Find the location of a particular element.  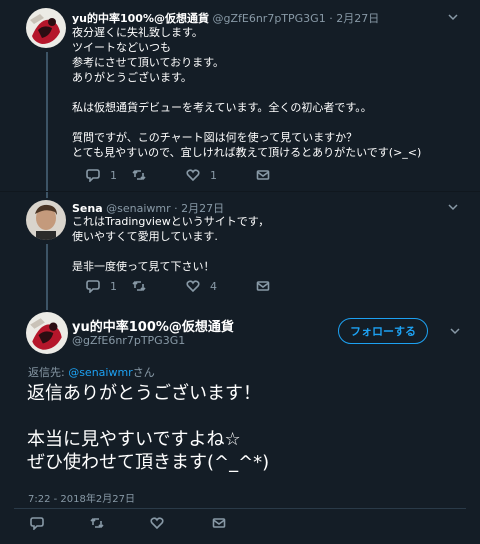

main-tweet-actions is located at coordinates (130, 524).